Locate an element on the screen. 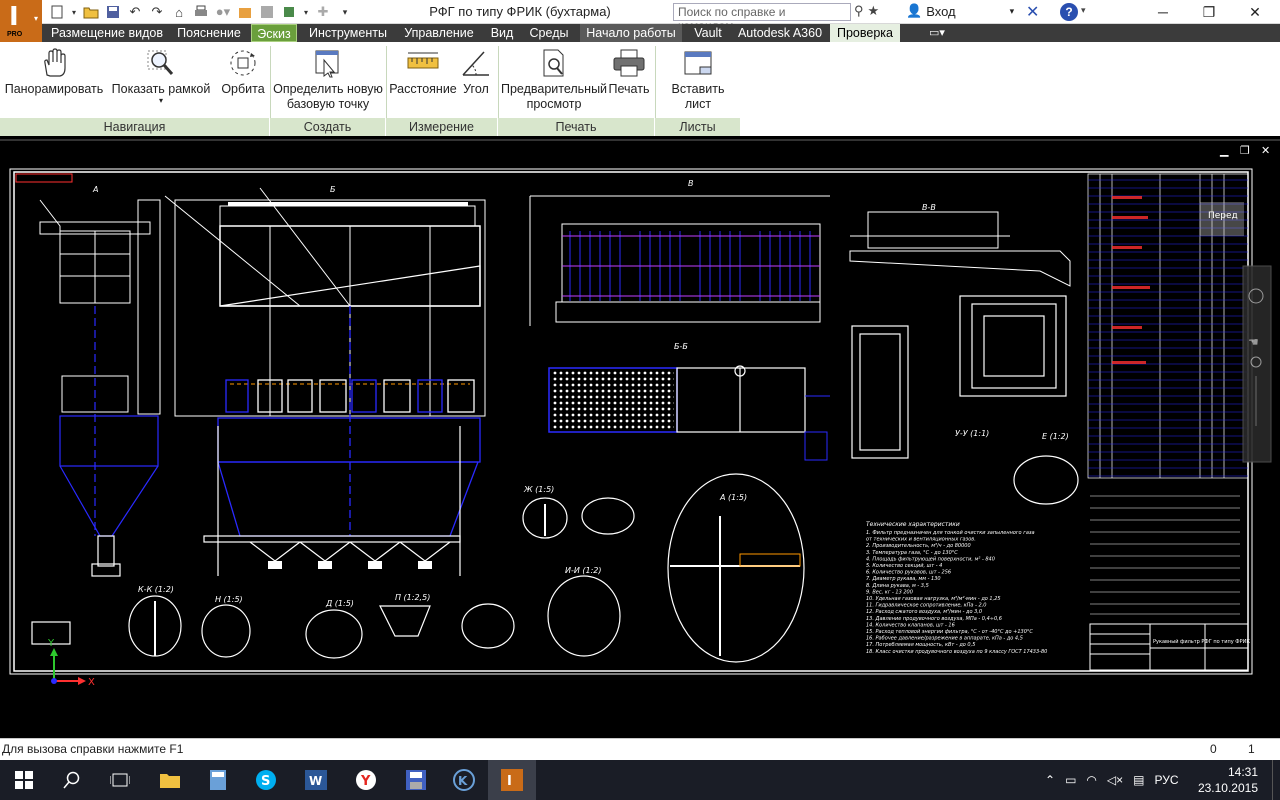  insert-sheet-label: Вставить лист is located at coordinates (698, 96).